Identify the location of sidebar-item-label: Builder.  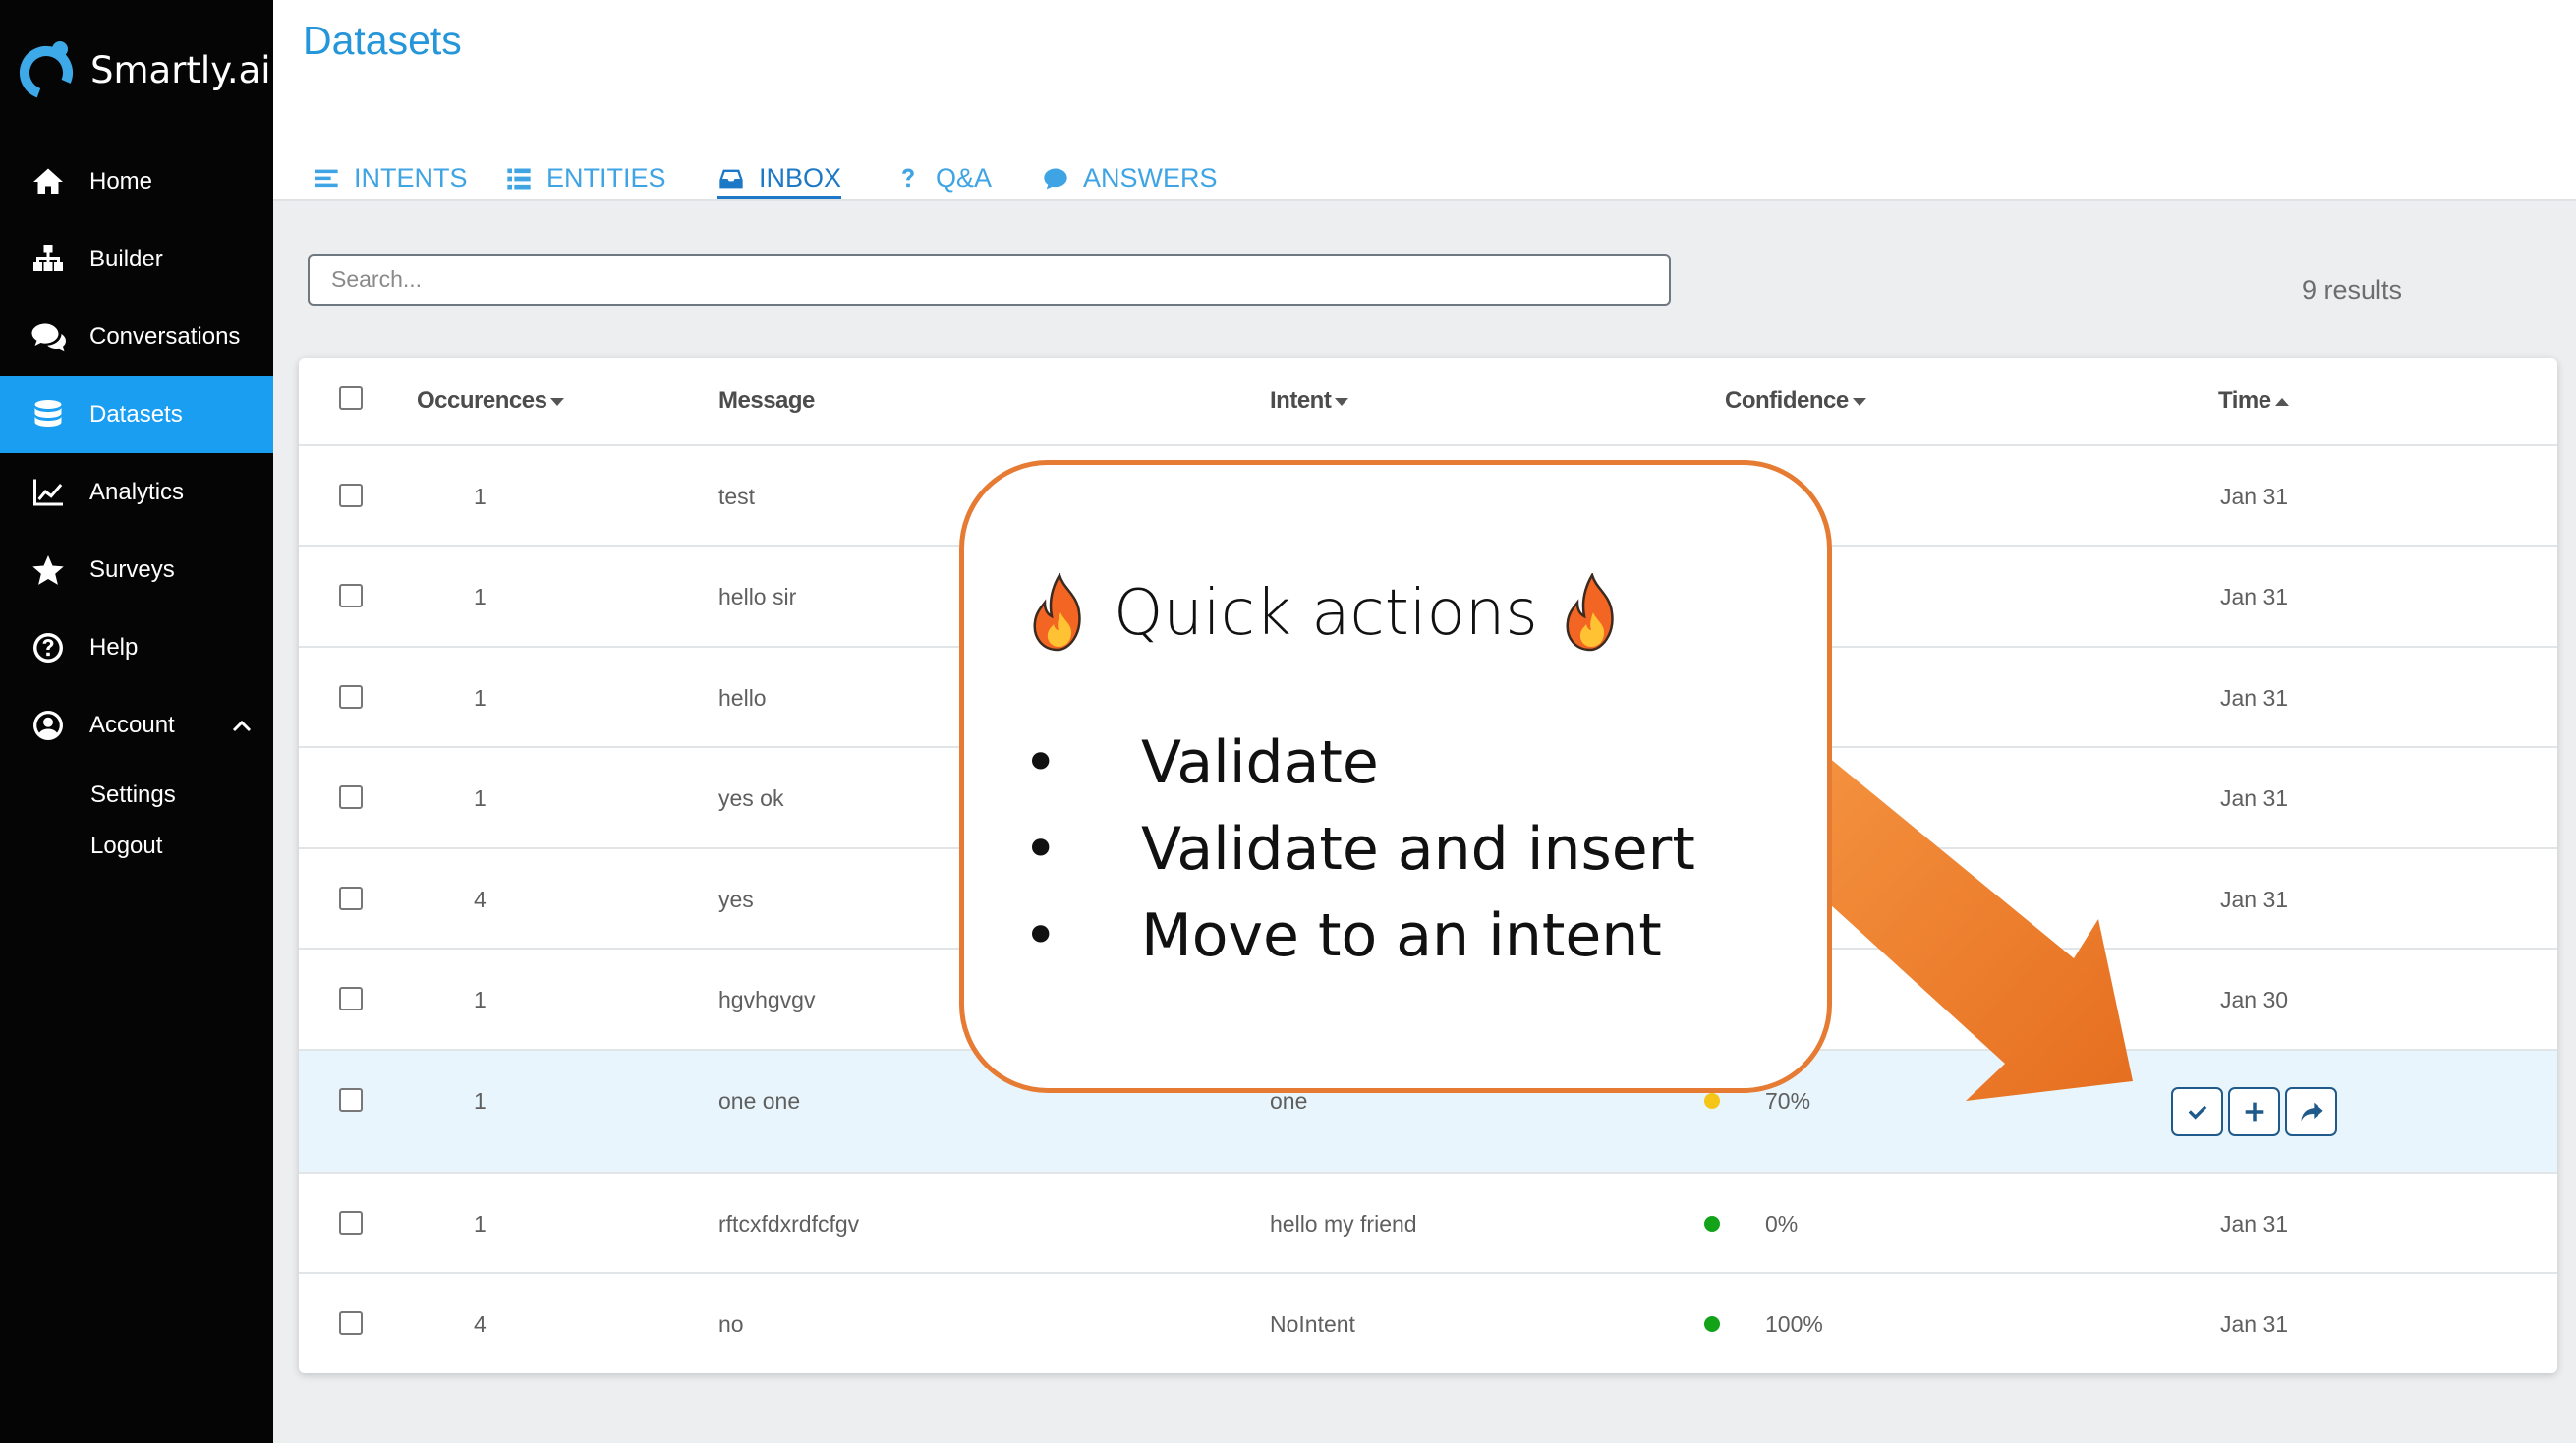
(126, 259).